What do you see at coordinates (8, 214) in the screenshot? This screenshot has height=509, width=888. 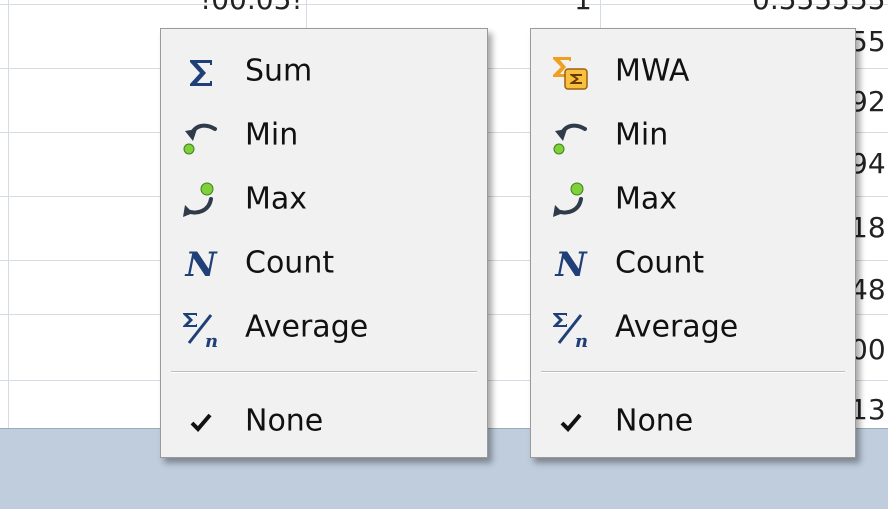 I see `grid-col-line` at bounding box center [8, 214].